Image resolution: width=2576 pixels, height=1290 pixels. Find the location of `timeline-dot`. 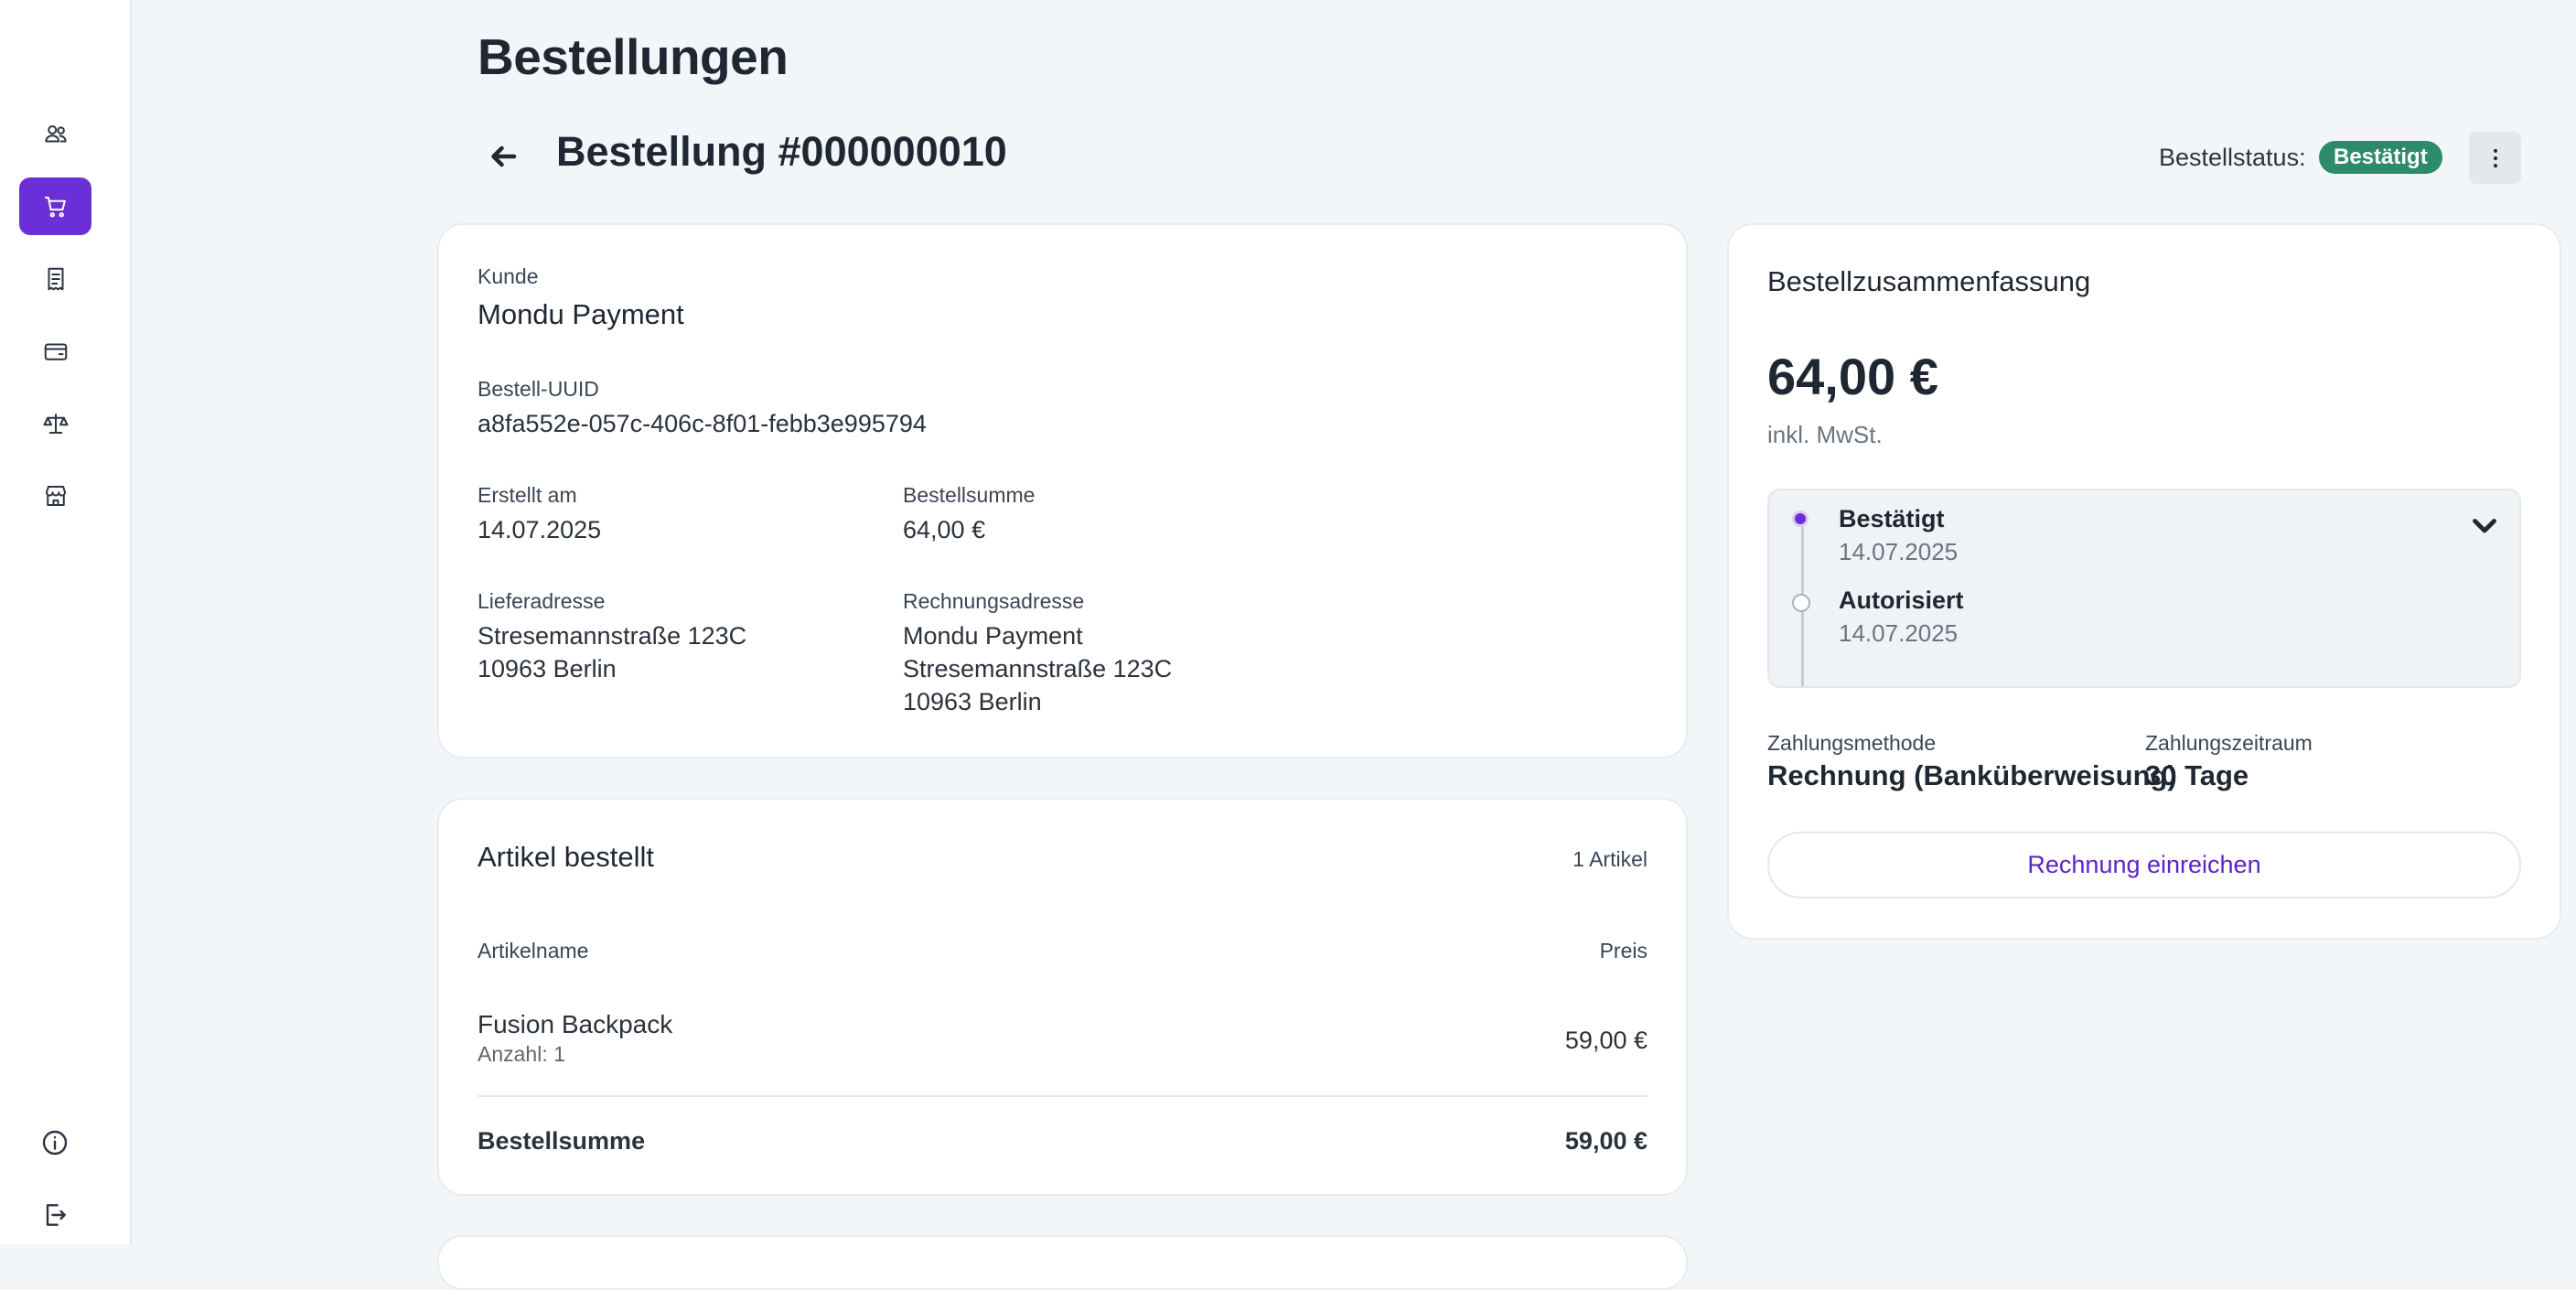

timeline-dot is located at coordinates (1801, 603).